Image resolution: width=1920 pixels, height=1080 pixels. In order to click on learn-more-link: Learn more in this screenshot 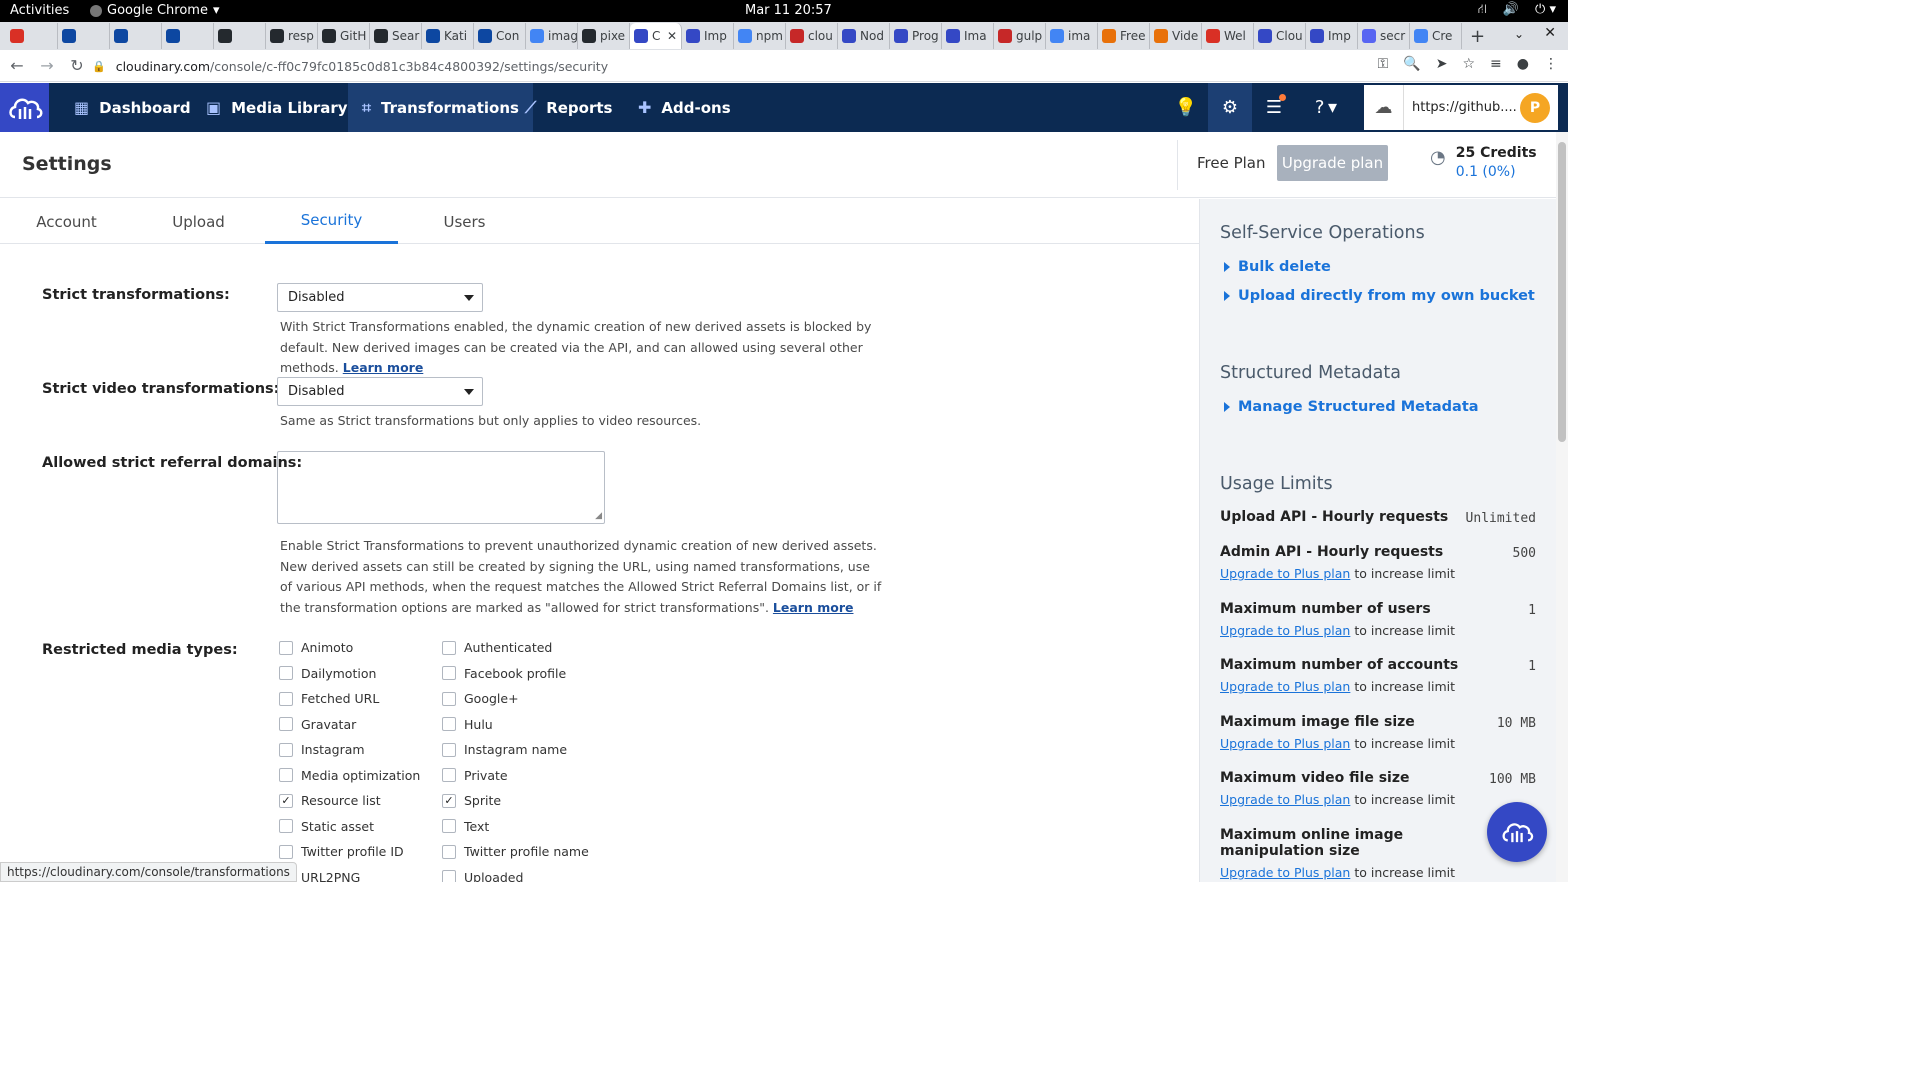, I will do `click(383, 367)`.